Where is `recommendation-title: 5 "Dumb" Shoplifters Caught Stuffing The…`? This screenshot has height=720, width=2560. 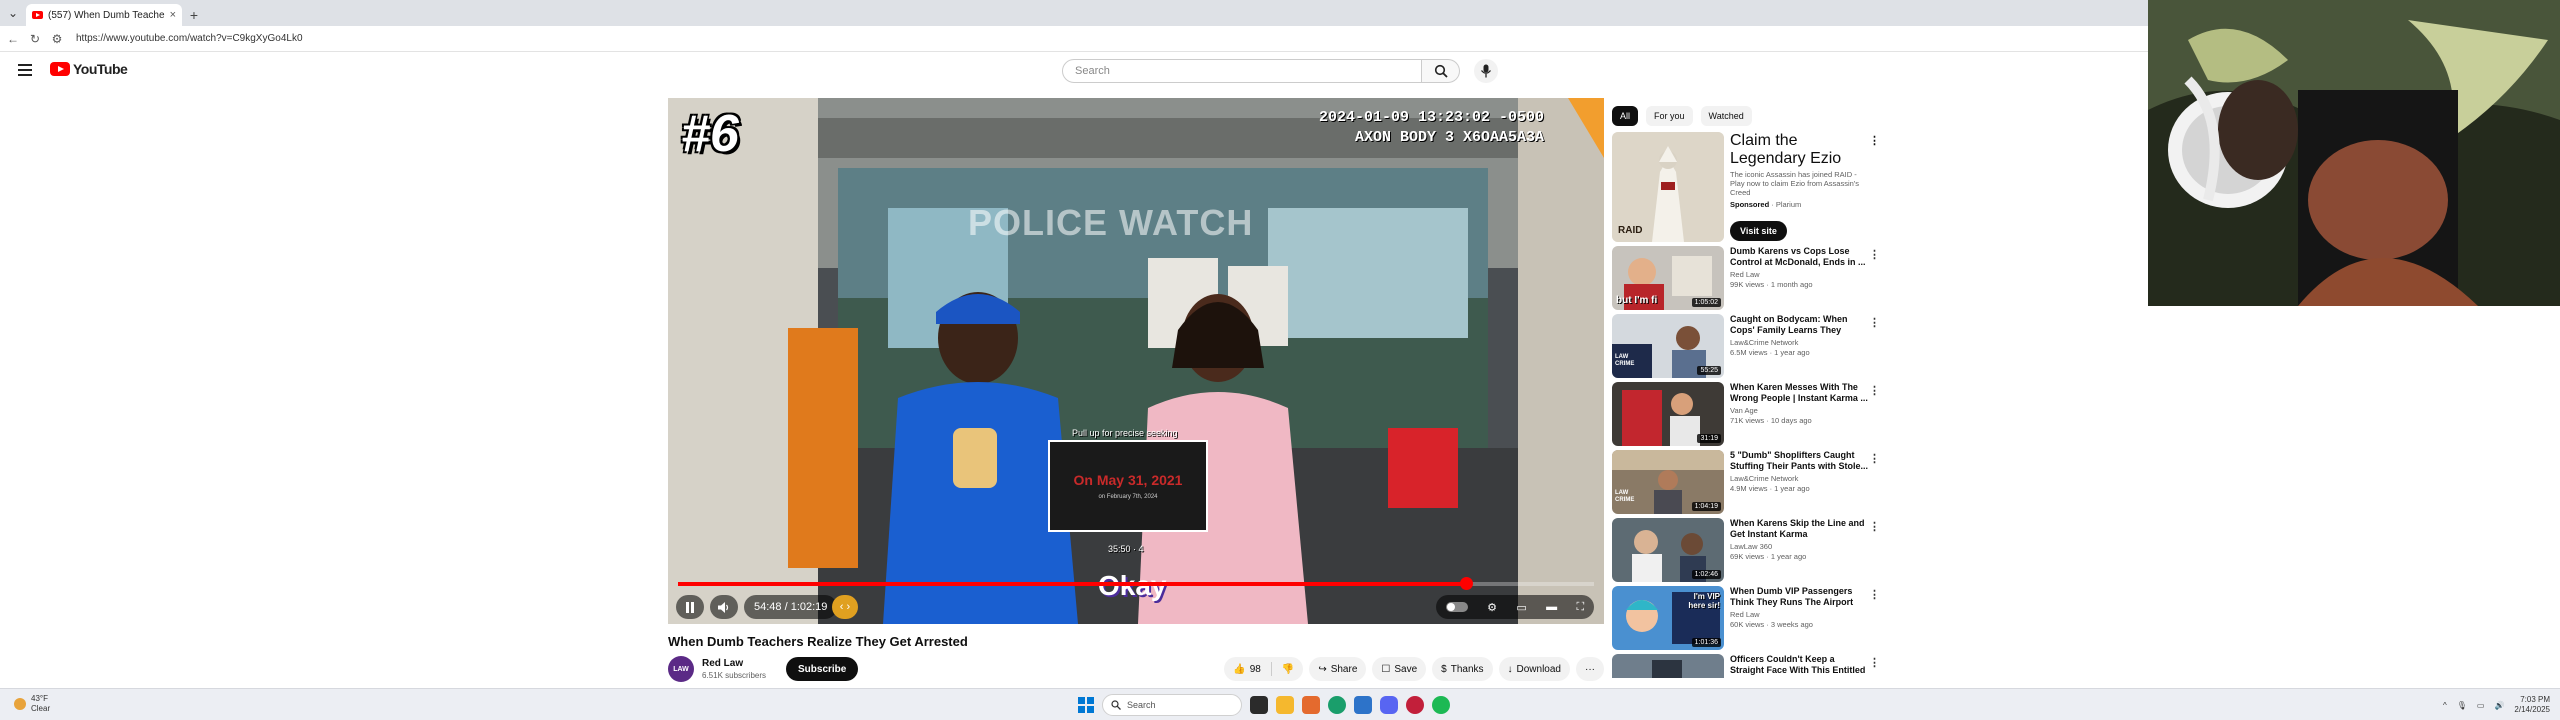 recommendation-title: 5 "Dumb" Shoplifters Caught Stuffing The… is located at coordinates (1800, 461).